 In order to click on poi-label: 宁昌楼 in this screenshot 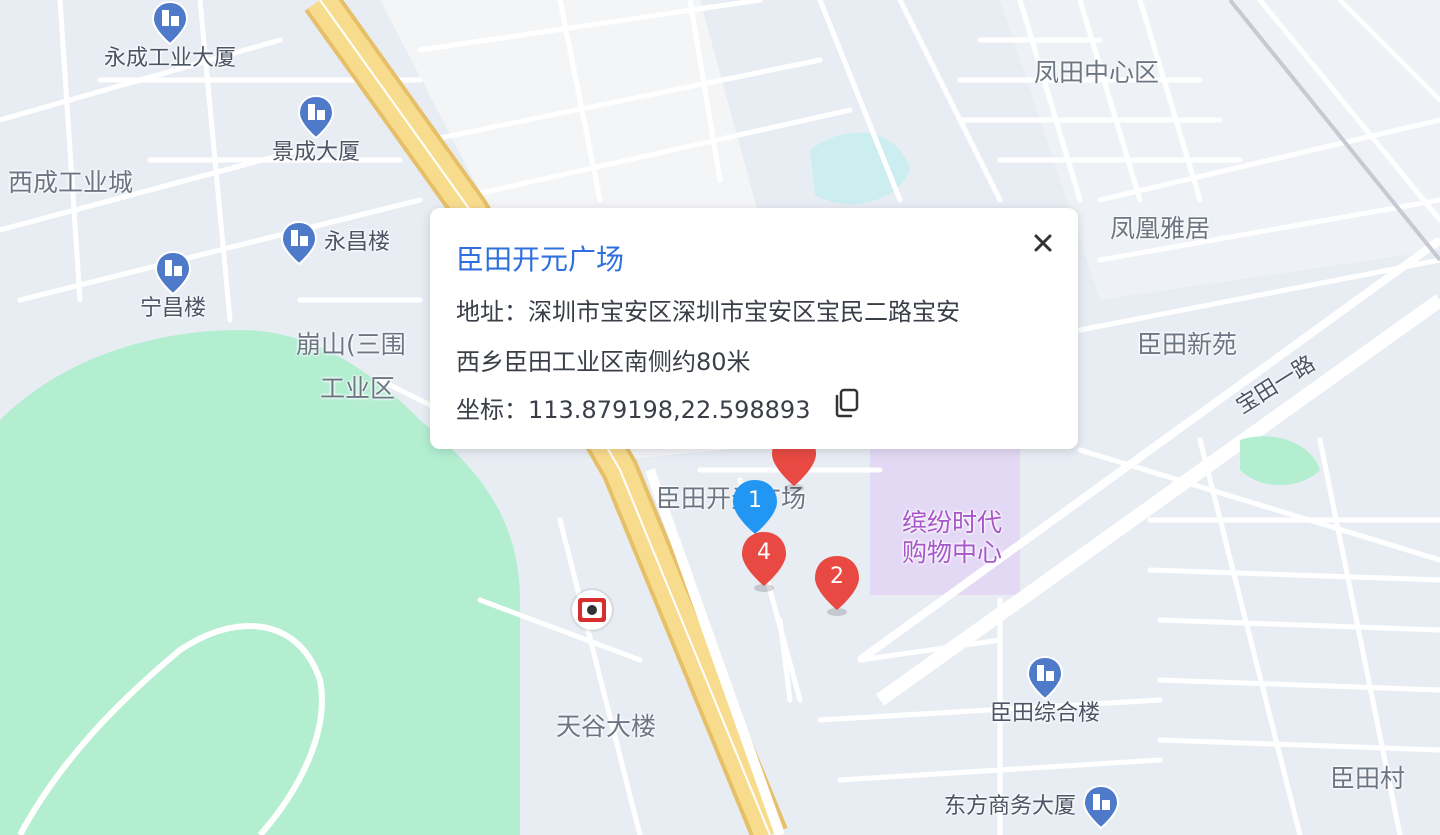, I will do `click(173, 308)`.